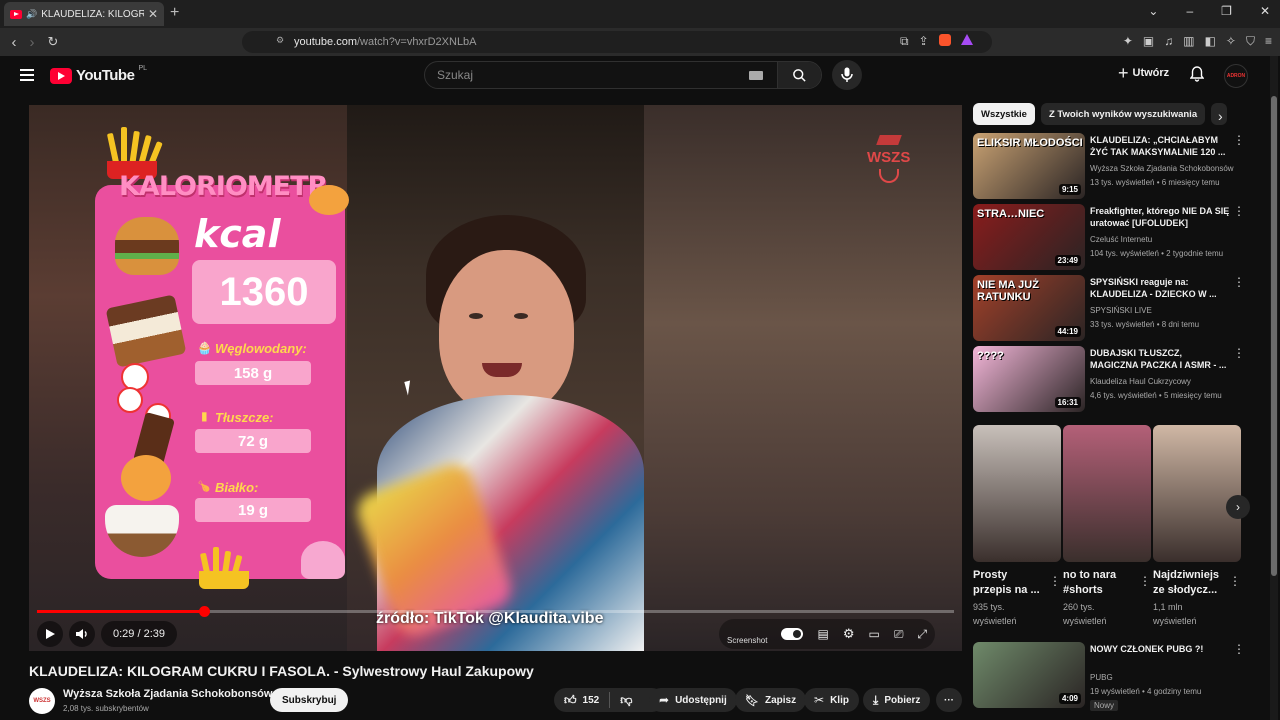 This screenshot has height=720, width=1280. Describe the element at coordinates (174, 13) in the screenshot. I see `new-tab-button: +` at that location.